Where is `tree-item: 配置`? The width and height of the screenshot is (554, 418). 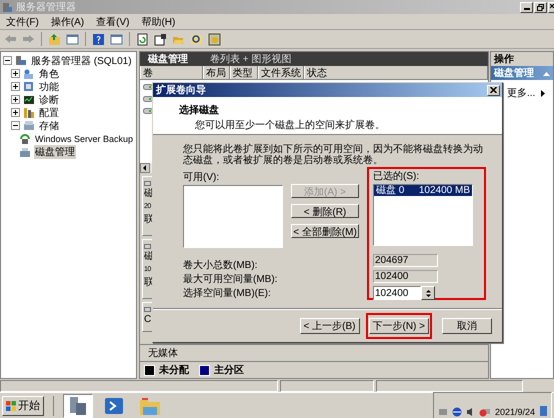
tree-item: 配置 is located at coordinates (49, 113).